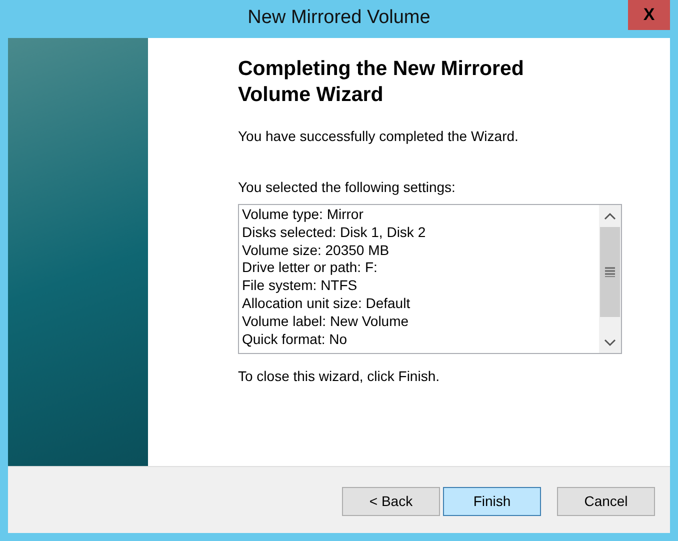  I want to click on wizard-button: < Back, so click(391, 501).